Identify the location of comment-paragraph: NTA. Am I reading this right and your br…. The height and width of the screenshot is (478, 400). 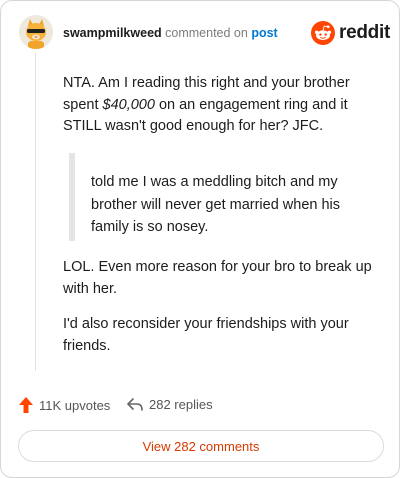
(218, 105).